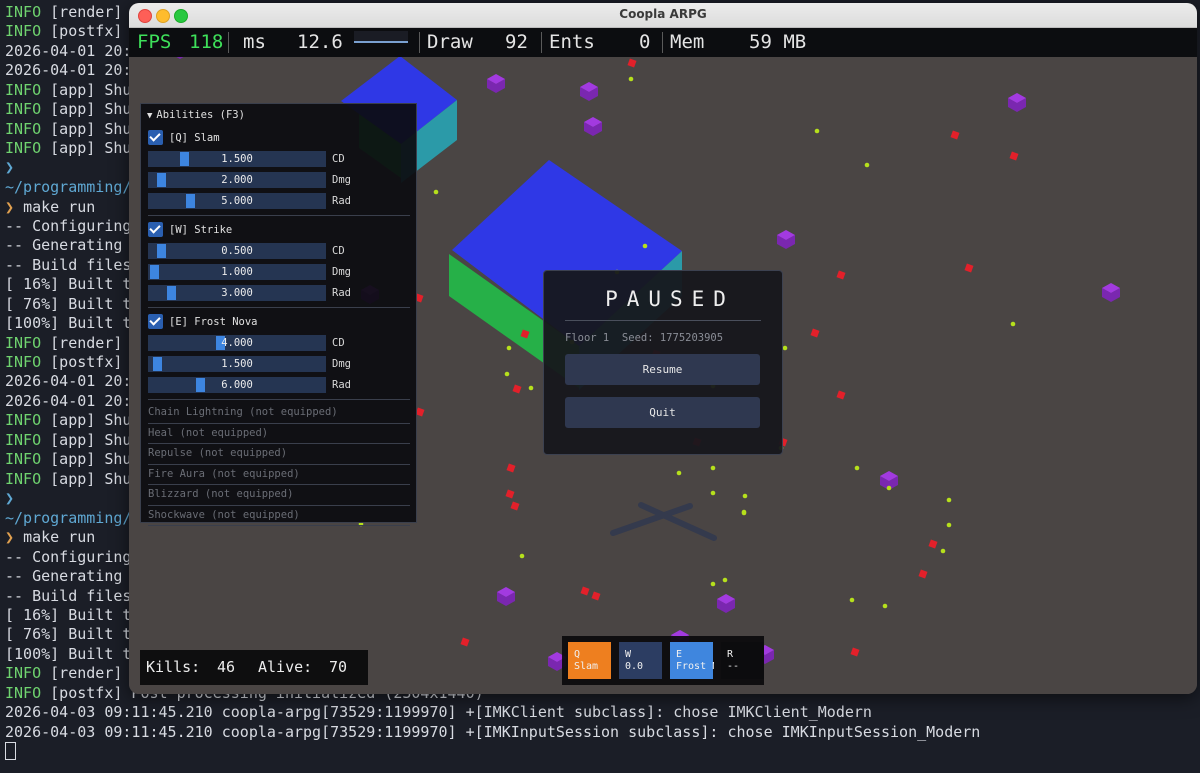 The width and height of the screenshot is (1200, 773). Describe the element at coordinates (237, 180) in the screenshot. I see `ability-param-slider: 2.000` at that location.